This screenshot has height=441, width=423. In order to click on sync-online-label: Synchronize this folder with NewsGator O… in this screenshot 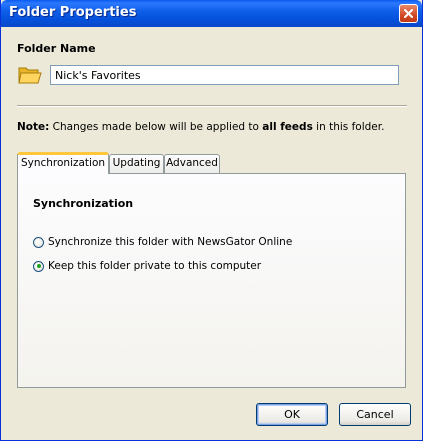, I will do `click(170, 242)`.